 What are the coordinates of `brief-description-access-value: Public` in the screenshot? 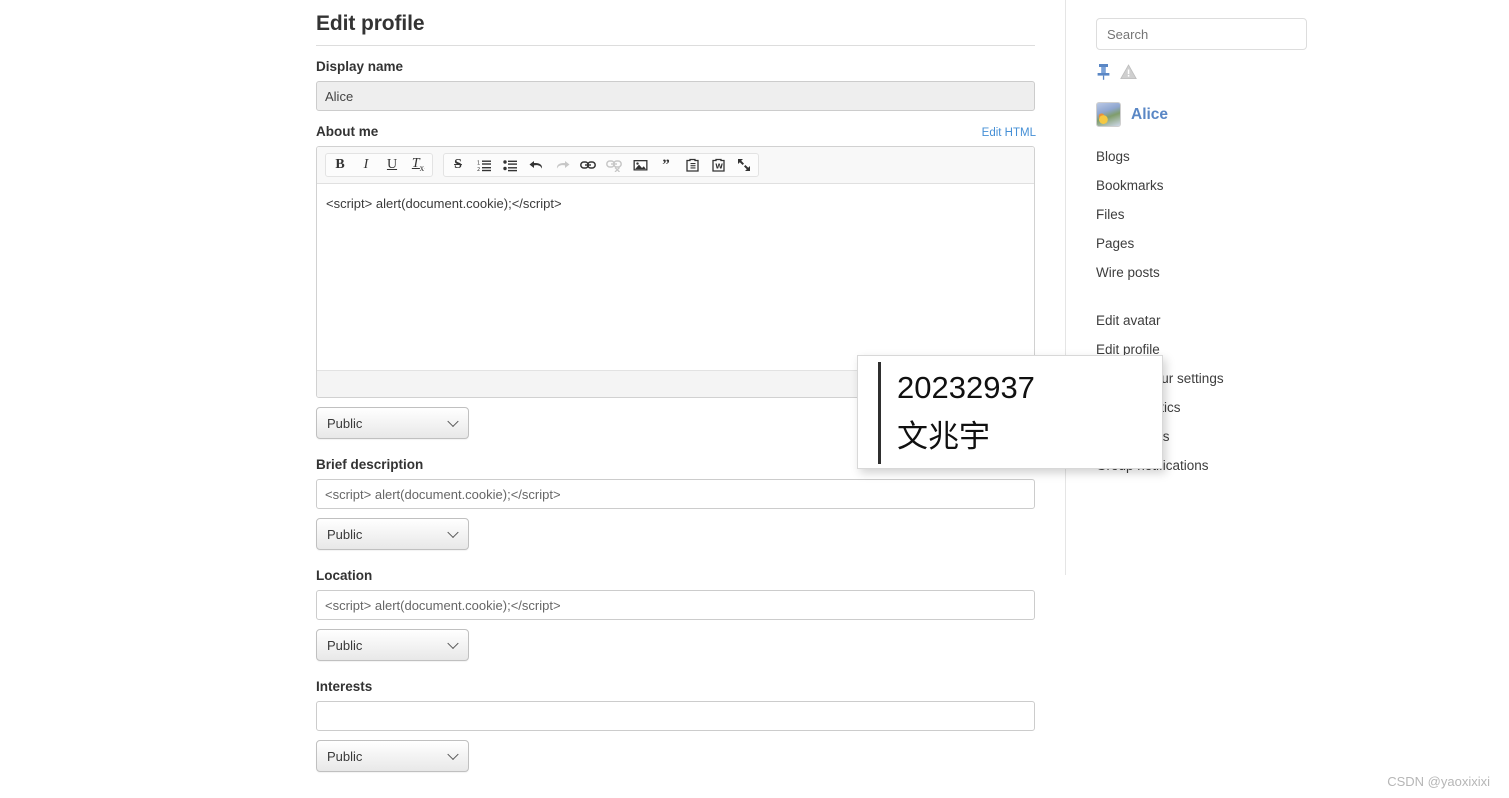 It's located at (345, 534).